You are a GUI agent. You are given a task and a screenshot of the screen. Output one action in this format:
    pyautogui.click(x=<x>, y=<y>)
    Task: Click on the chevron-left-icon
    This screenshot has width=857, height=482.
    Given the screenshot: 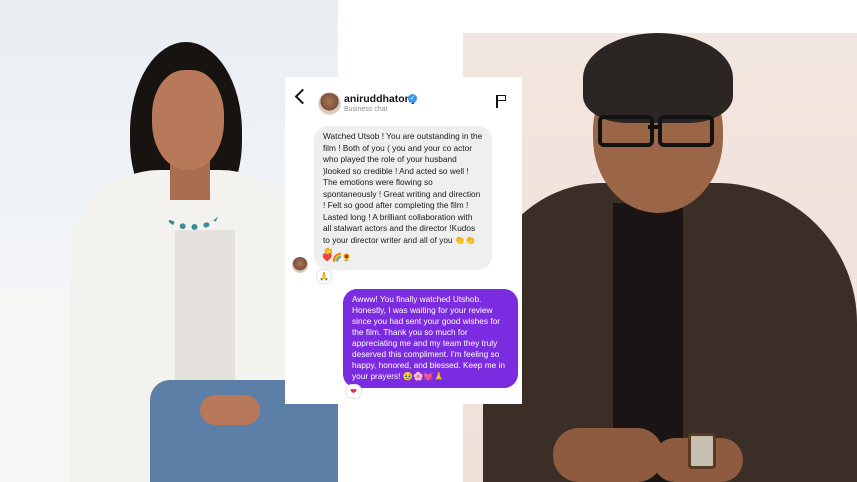 What is the action you would take?
    pyautogui.click(x=302, y=96)
    